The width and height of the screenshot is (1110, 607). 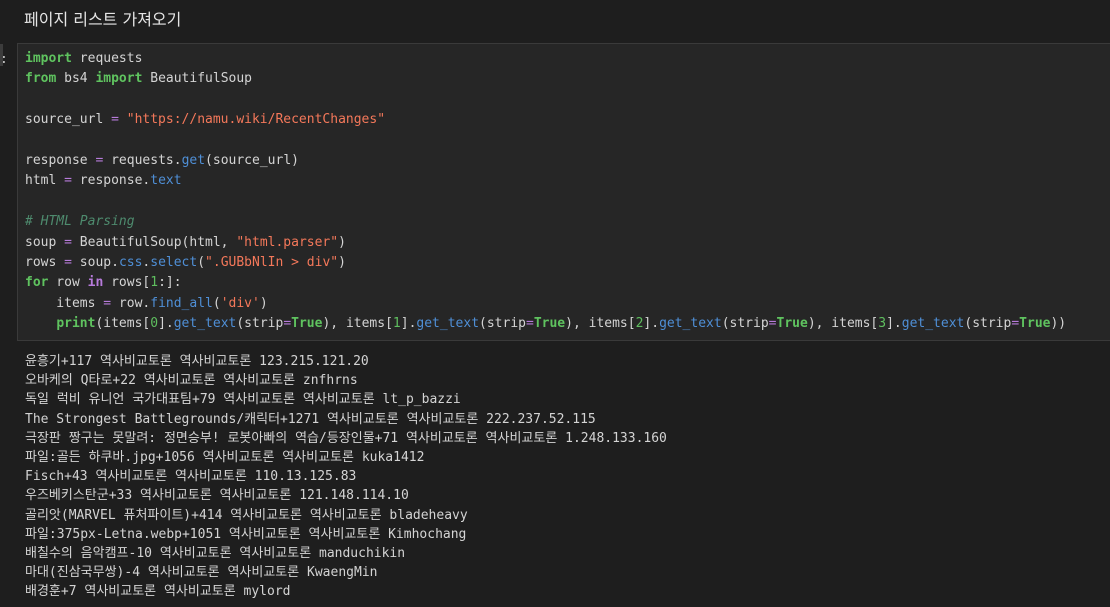 I want to click on code-token: 'div', so click(x=240, y=303).